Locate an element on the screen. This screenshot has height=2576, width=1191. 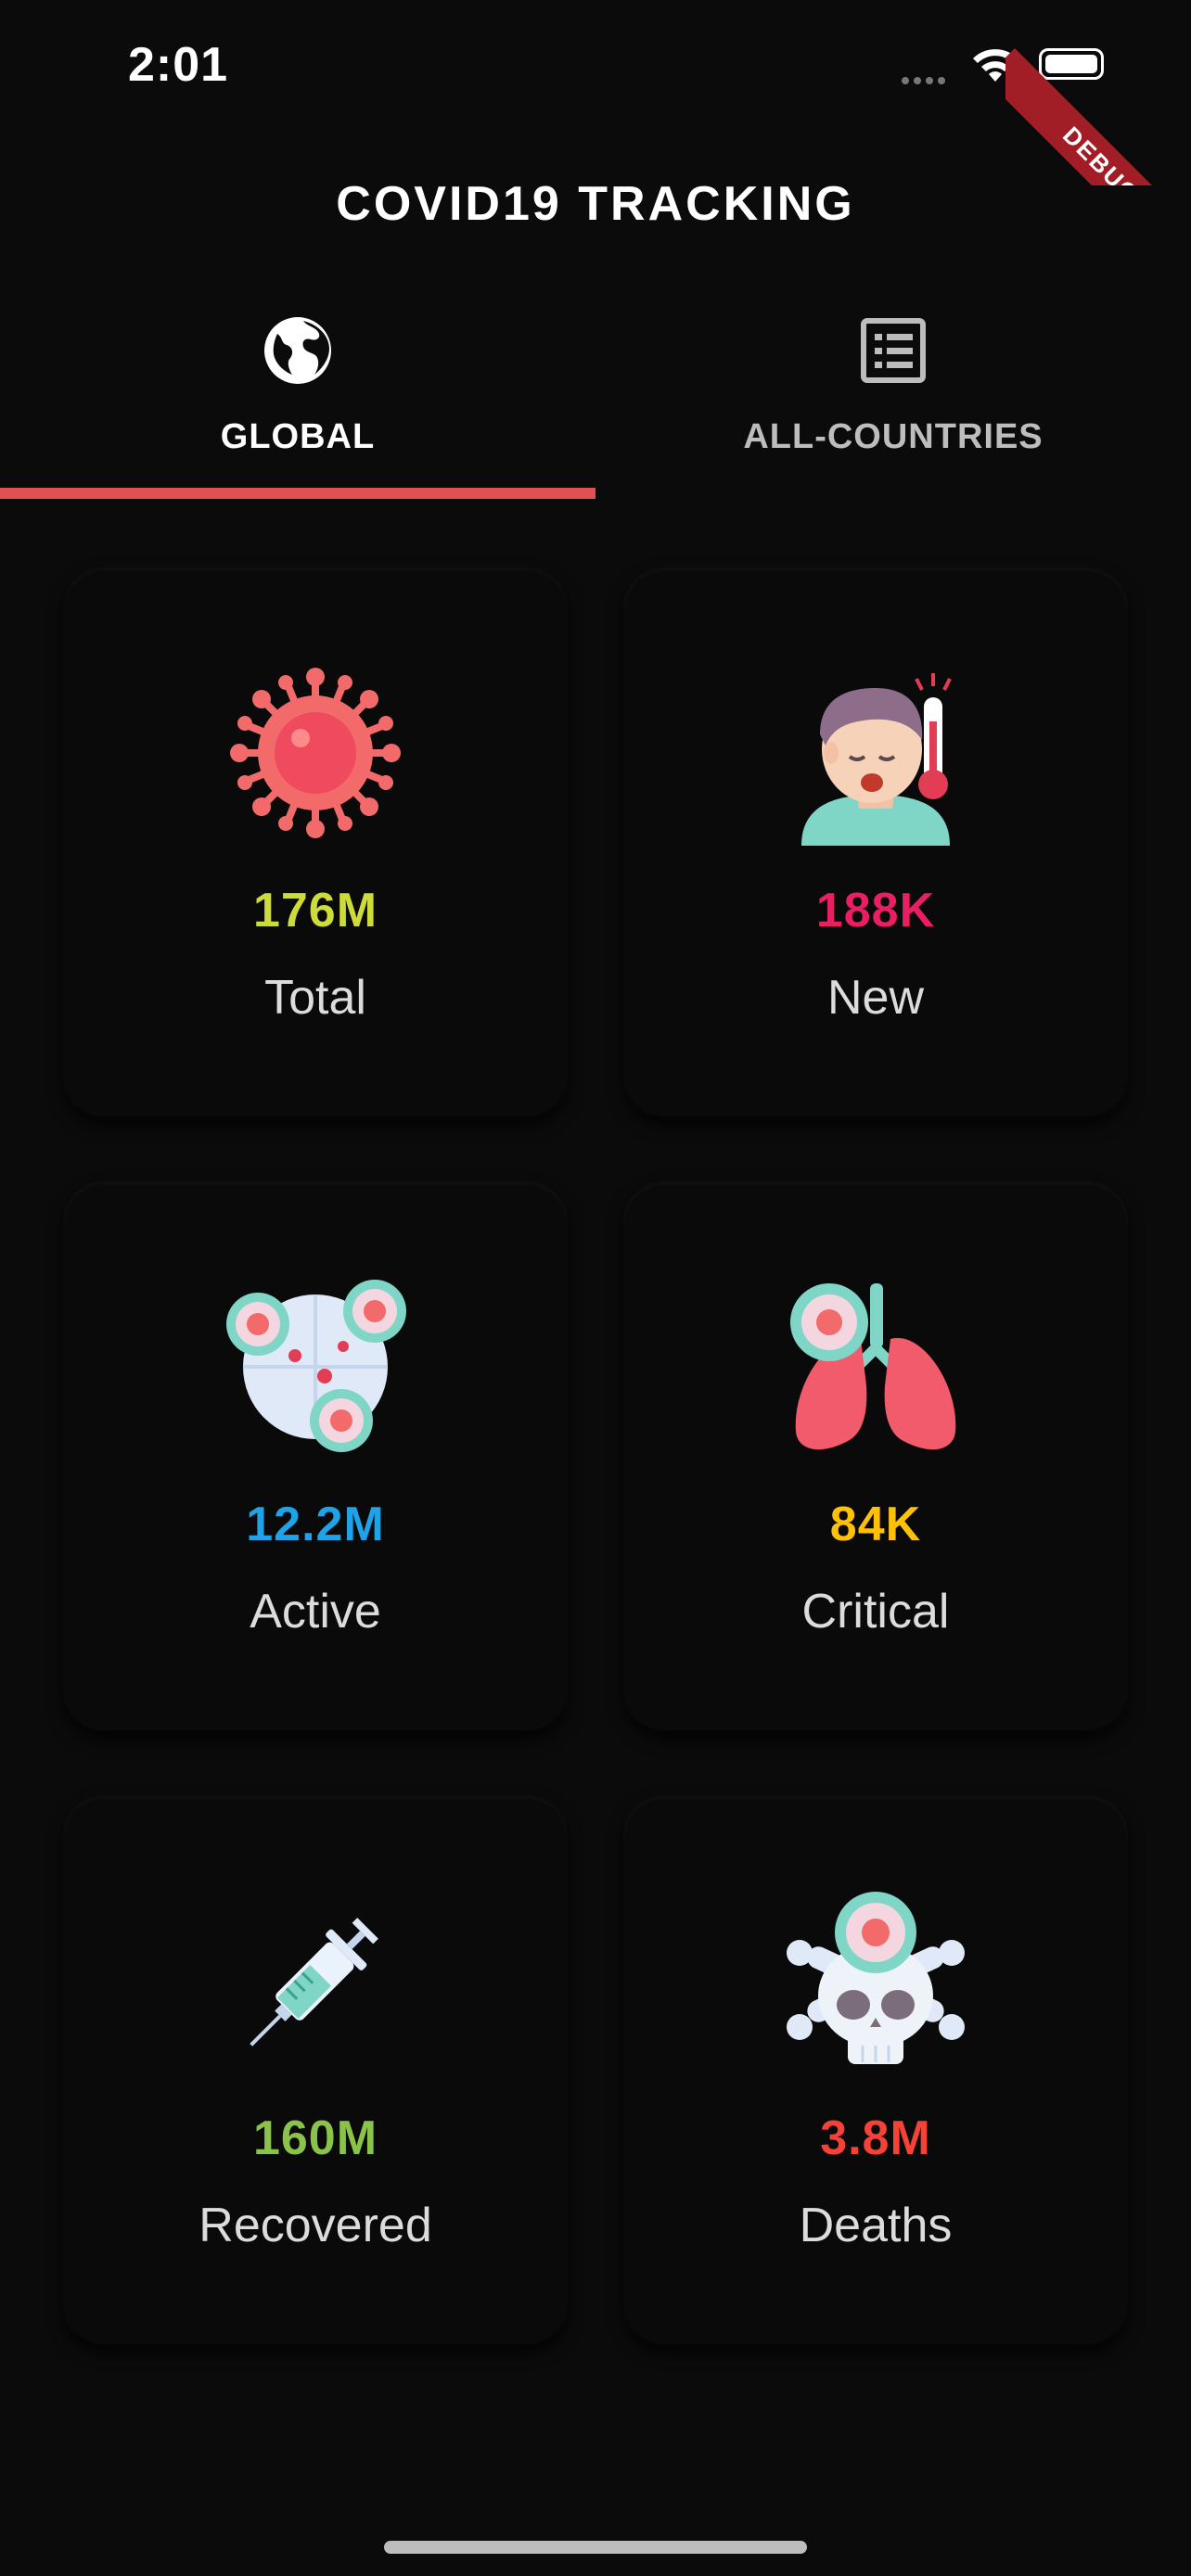
list-icon is located at coordinates (894, 350).